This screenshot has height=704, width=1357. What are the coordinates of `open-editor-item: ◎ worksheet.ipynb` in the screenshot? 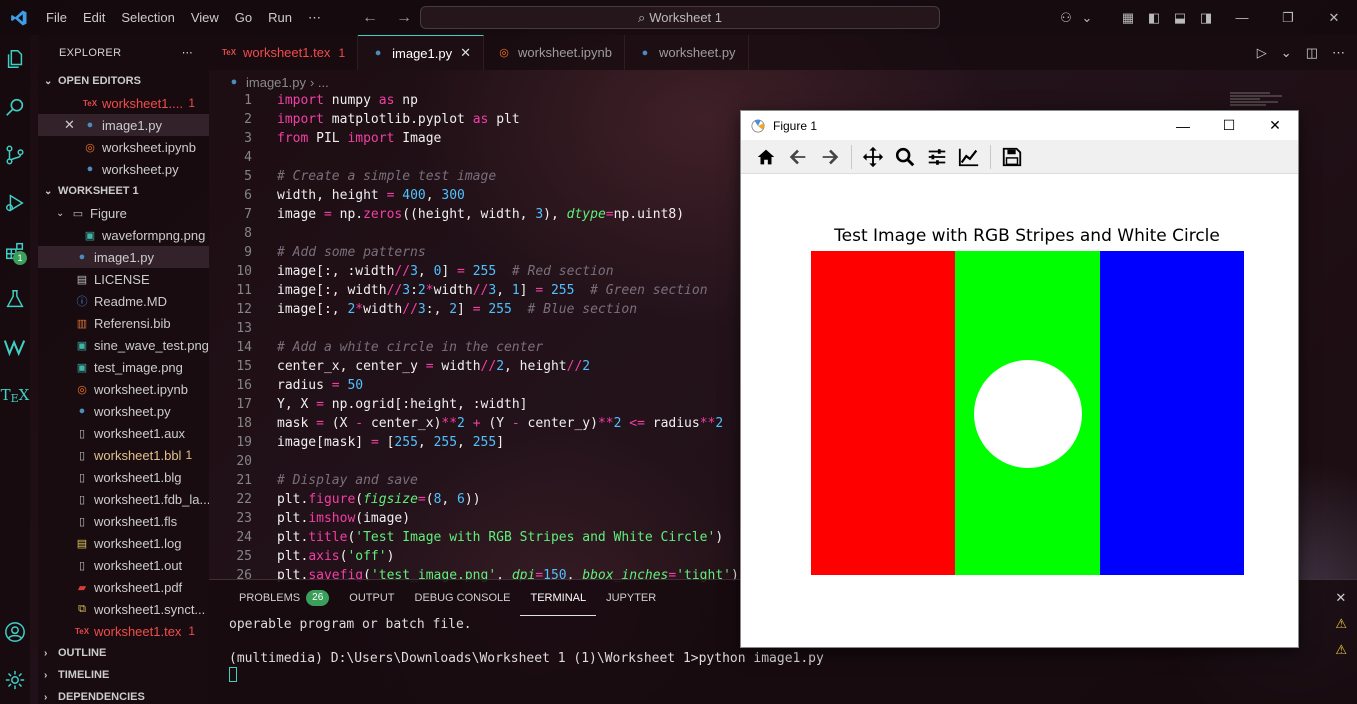 It's located at (123, 147).